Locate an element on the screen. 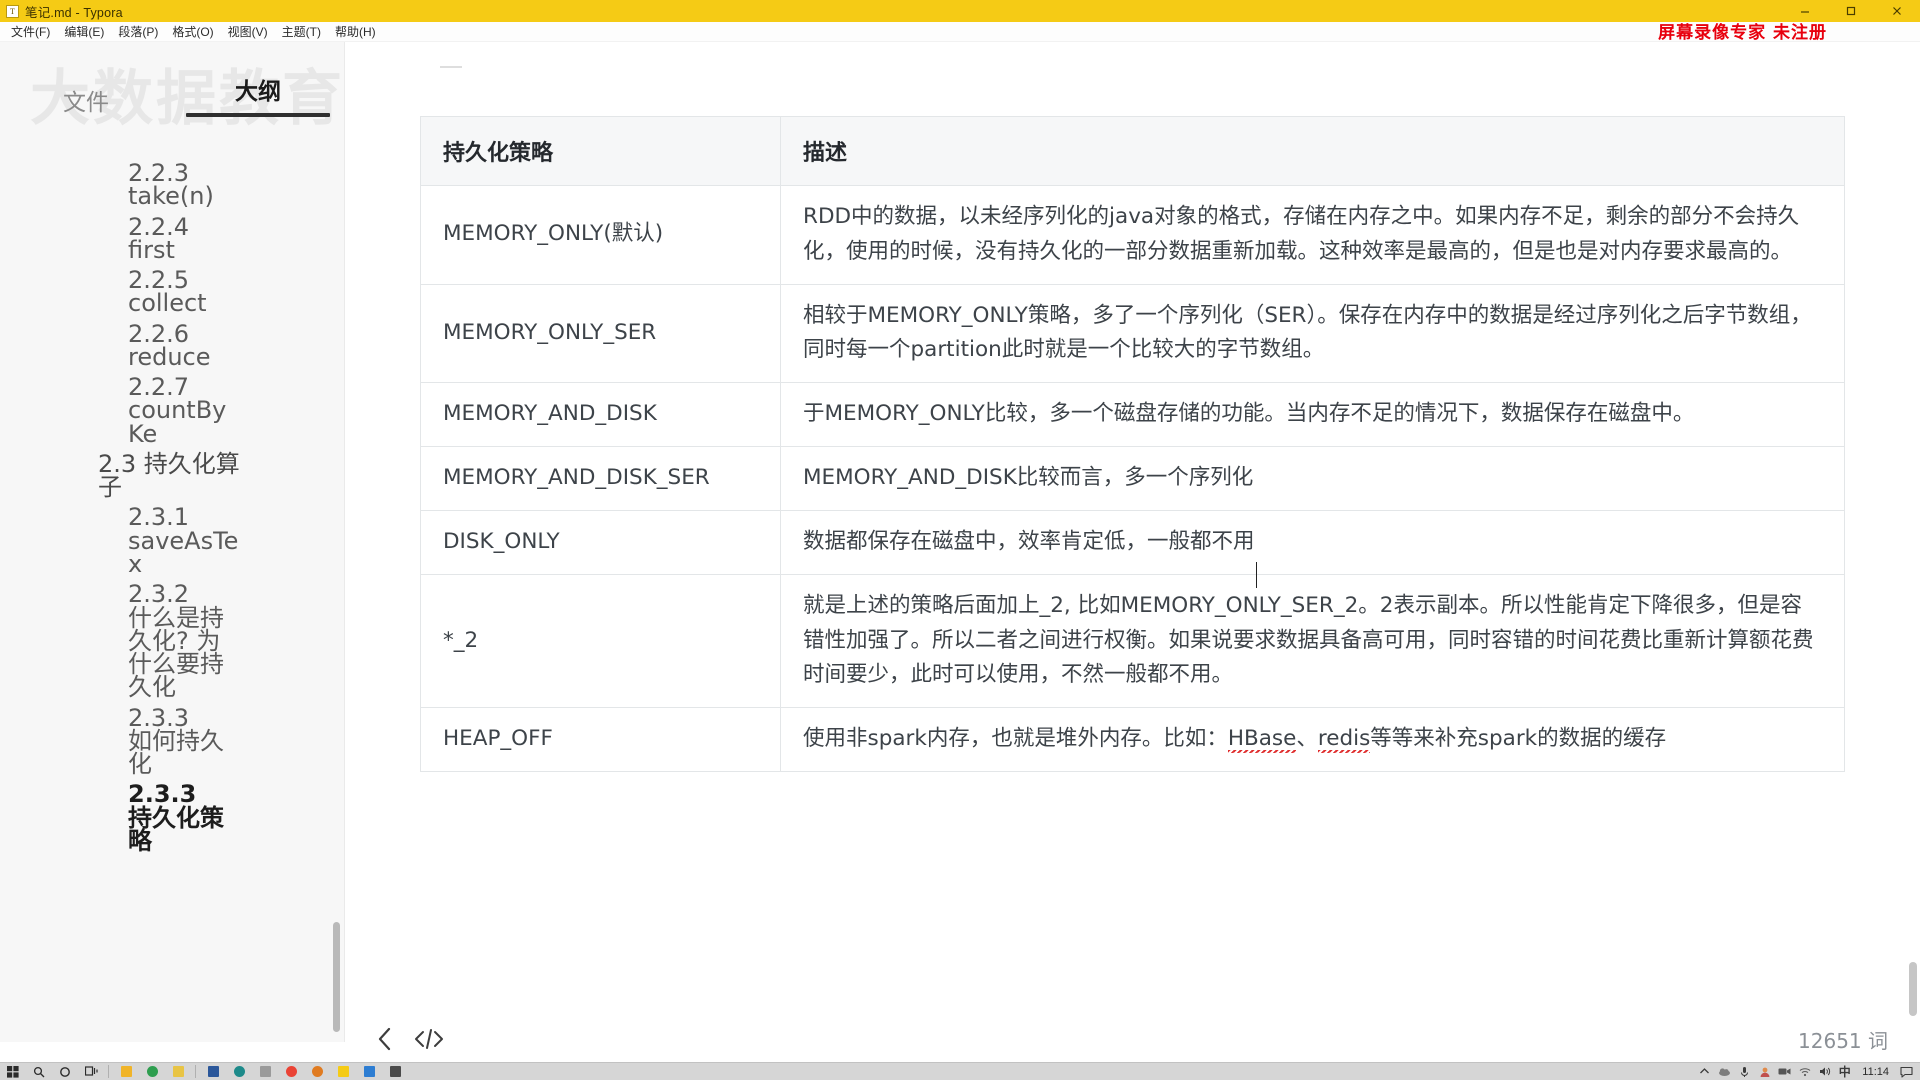 The width and height of the screenshot is (1920, 1081). explorer-icon is located at coordinates (126, 1072).